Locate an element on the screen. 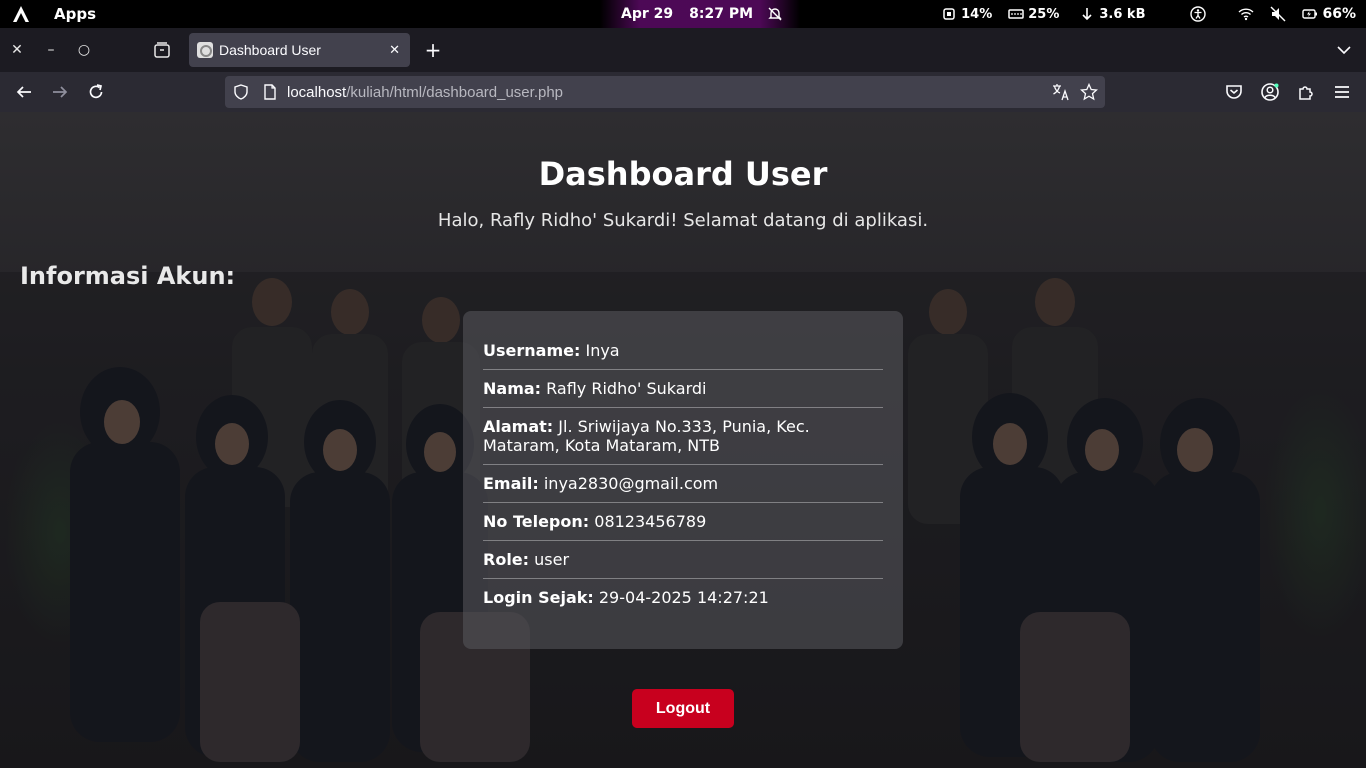 Image resolution: width=1366 pixels, height=768 pixels. forward-arrow-icon is located at coordinates (60, 92).